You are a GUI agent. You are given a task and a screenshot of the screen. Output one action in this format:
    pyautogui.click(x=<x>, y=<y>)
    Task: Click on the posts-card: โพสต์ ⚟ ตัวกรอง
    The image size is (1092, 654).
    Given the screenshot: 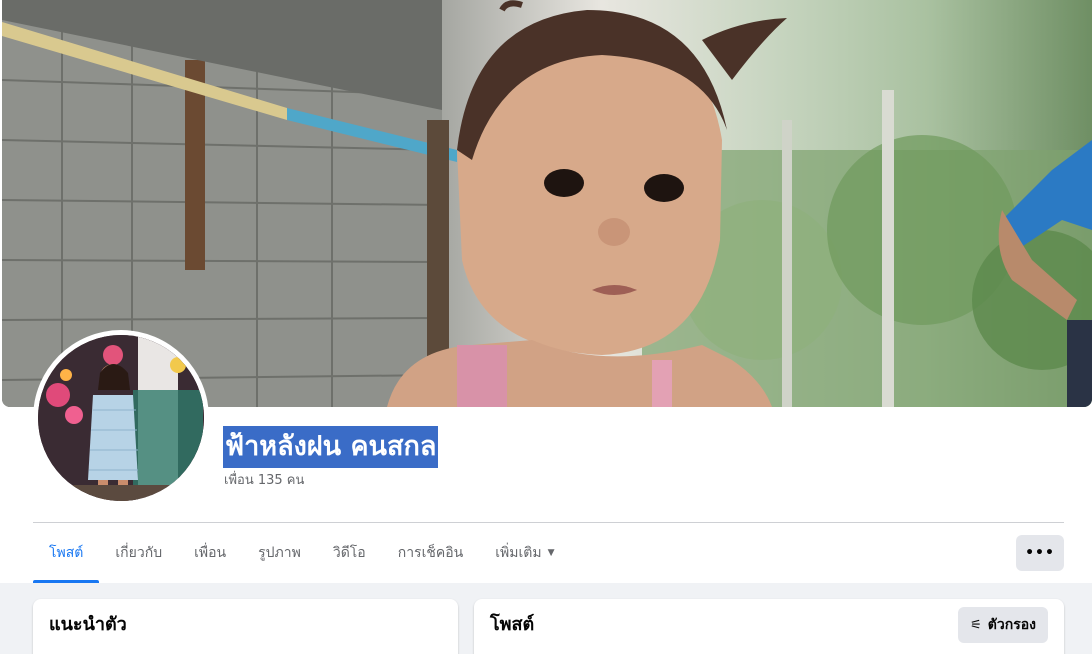 What is the action you would take?
    pyautogui.click(x=769, y=626)
    